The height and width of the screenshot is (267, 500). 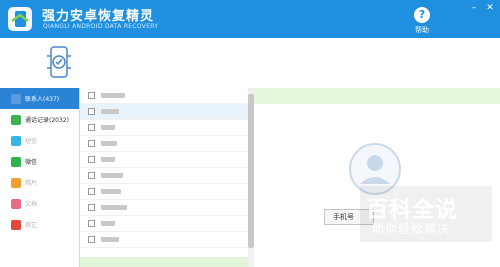 I want to click on sidebar-item-label: 通话记录(2032), so click(x=47, y=120).